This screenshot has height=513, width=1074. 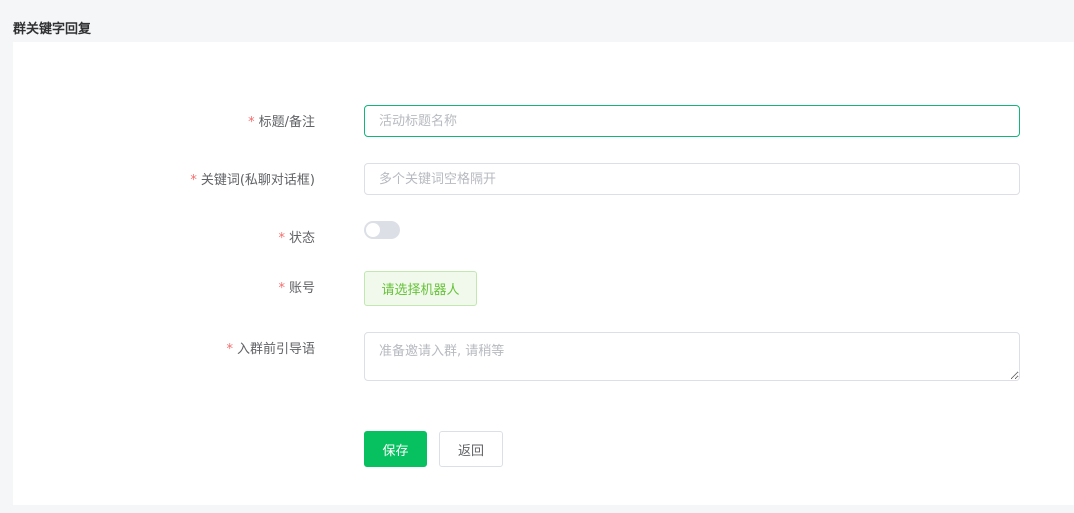 I want to click on title-input, so click(x=692, y=121).